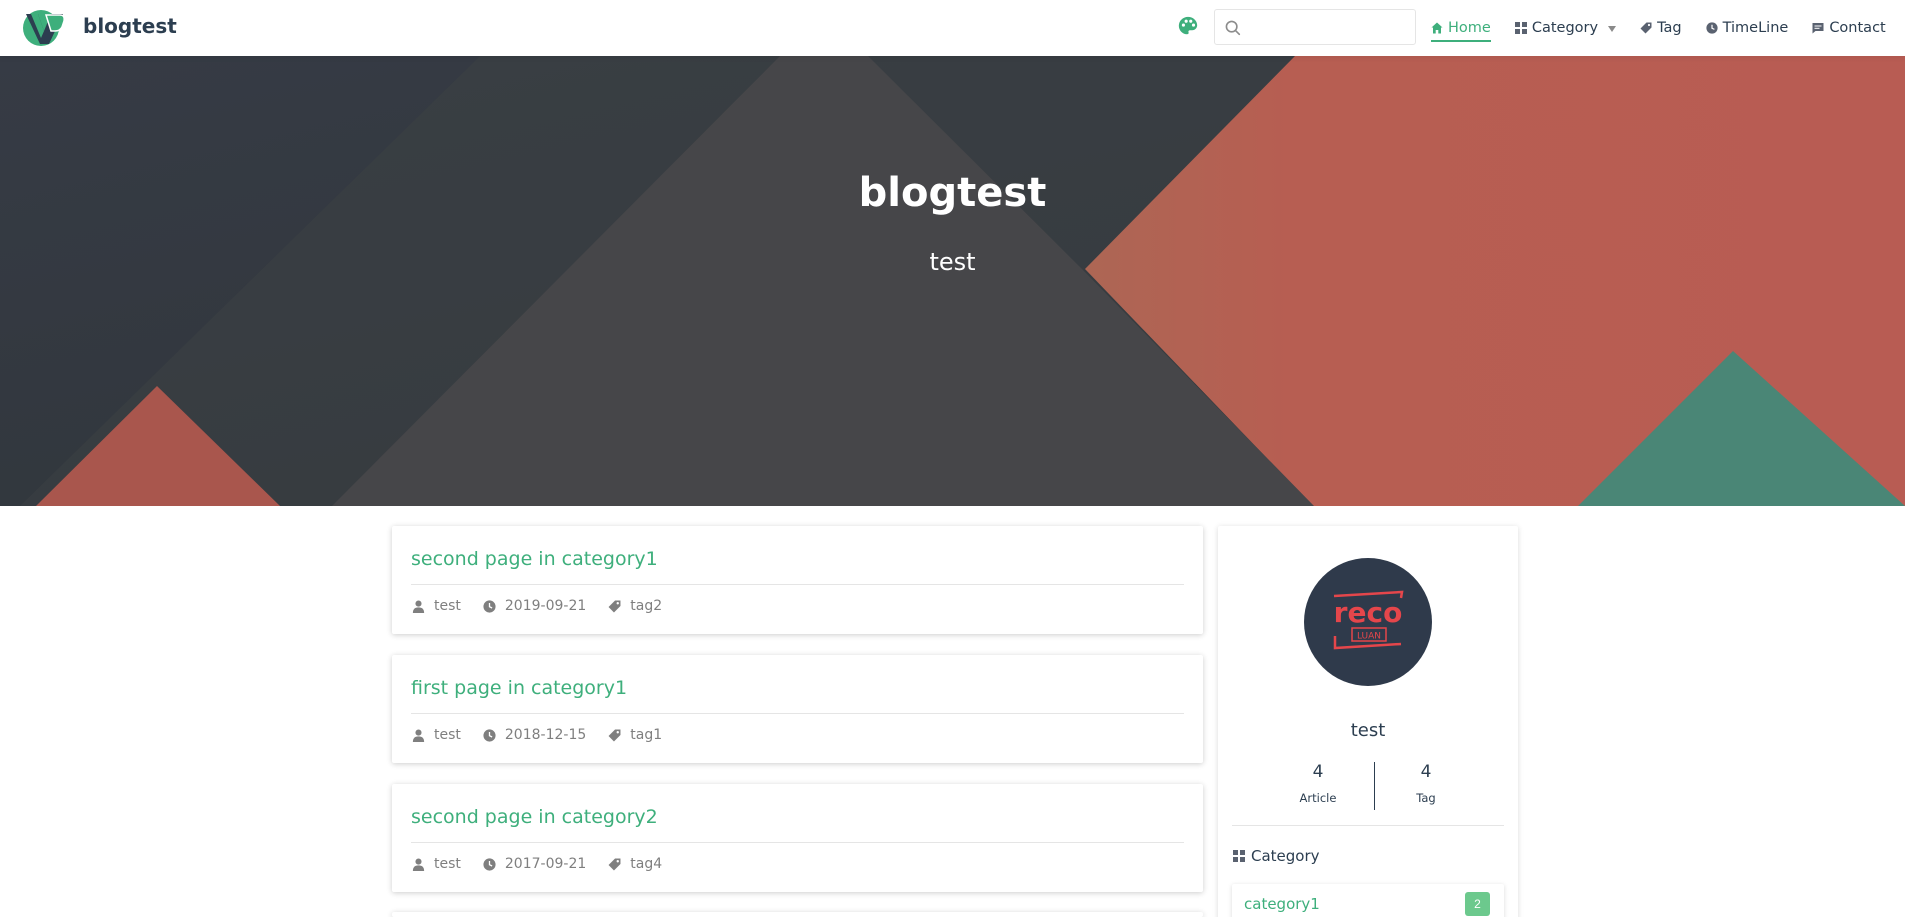  I want to click on post-meta: test 2018-12-15 tag1, so click(548, 735).